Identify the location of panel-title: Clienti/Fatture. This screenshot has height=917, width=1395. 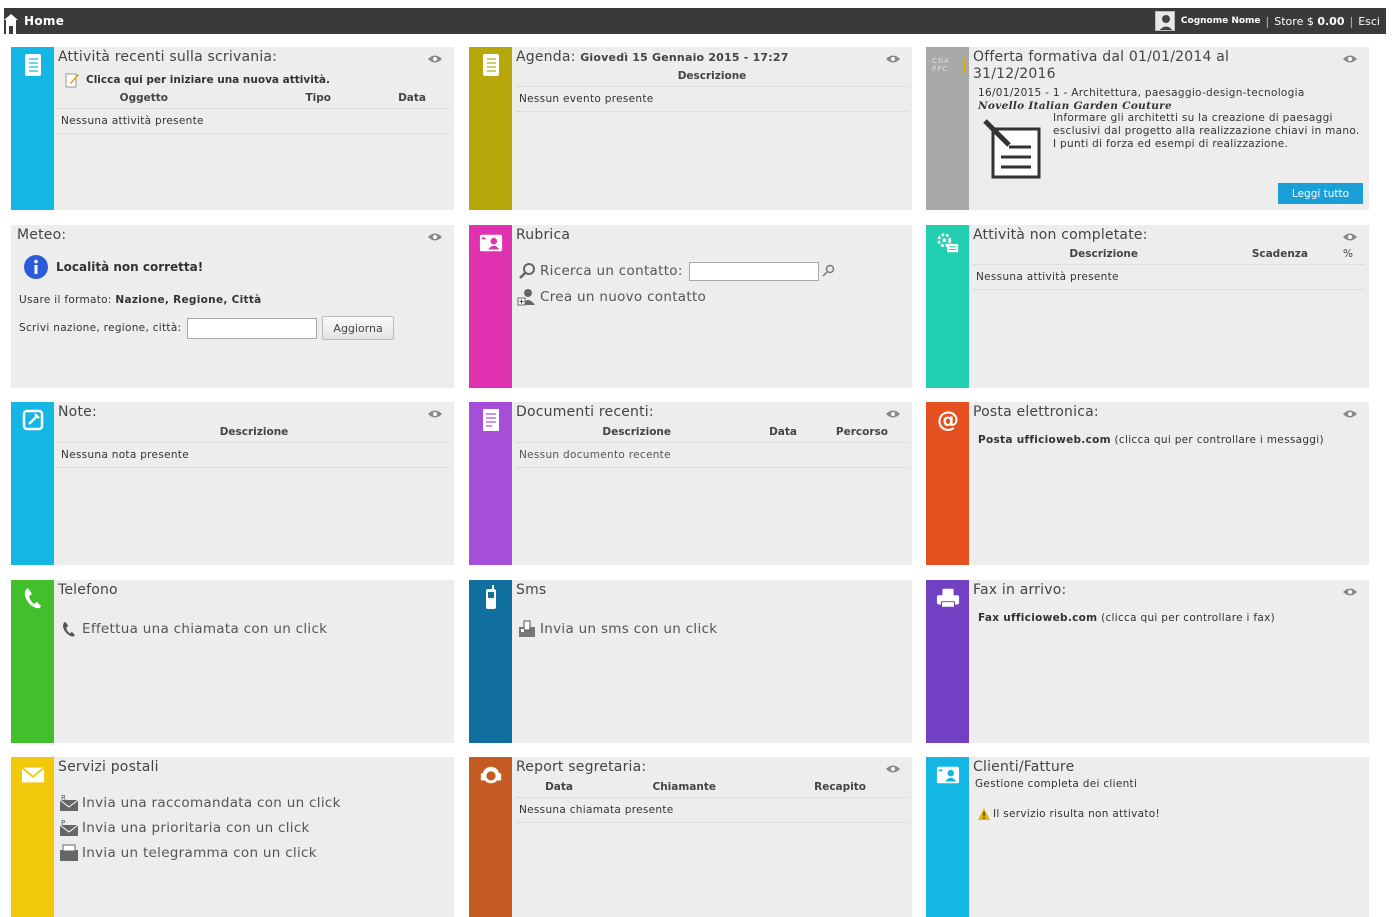
(1024, 767).